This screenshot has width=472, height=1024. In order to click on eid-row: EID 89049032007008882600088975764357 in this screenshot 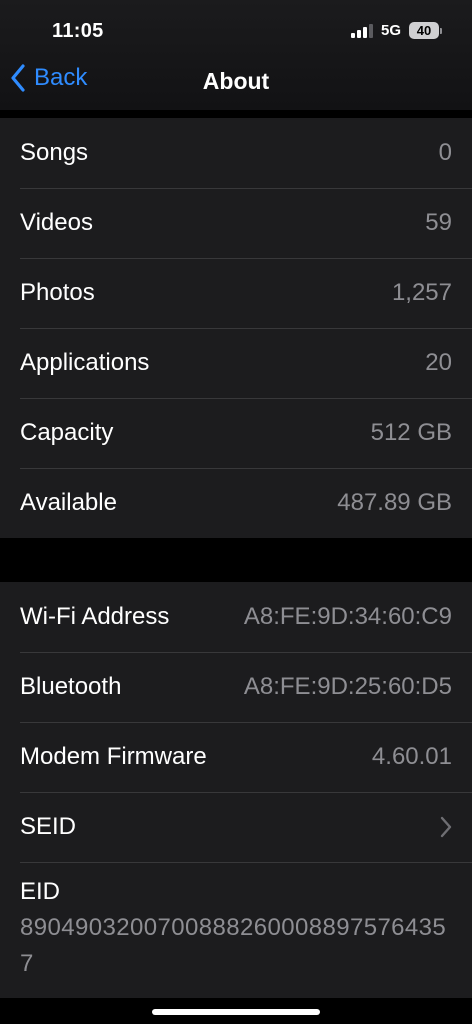, I will do `click(236, 930)`.